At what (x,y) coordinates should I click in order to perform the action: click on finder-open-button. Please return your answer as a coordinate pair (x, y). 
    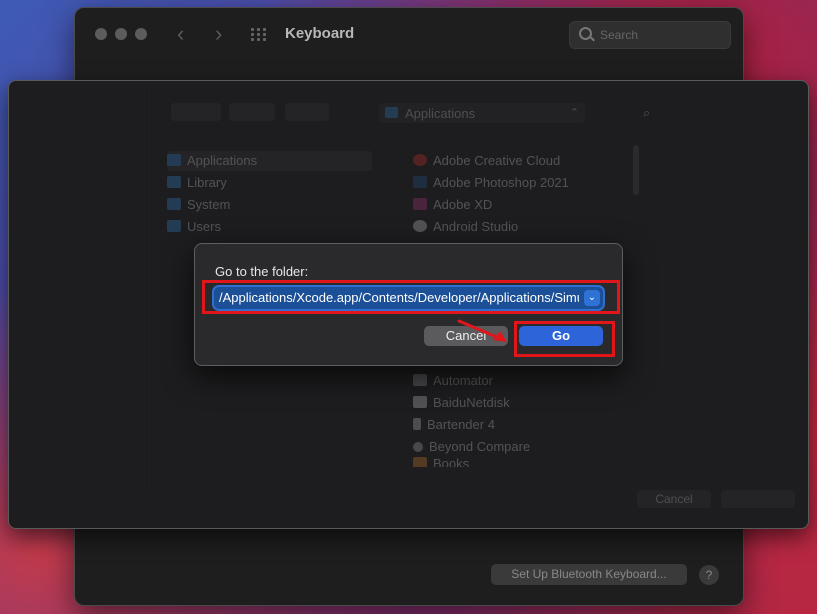
    Looking at the image, I should click on (758, 499).